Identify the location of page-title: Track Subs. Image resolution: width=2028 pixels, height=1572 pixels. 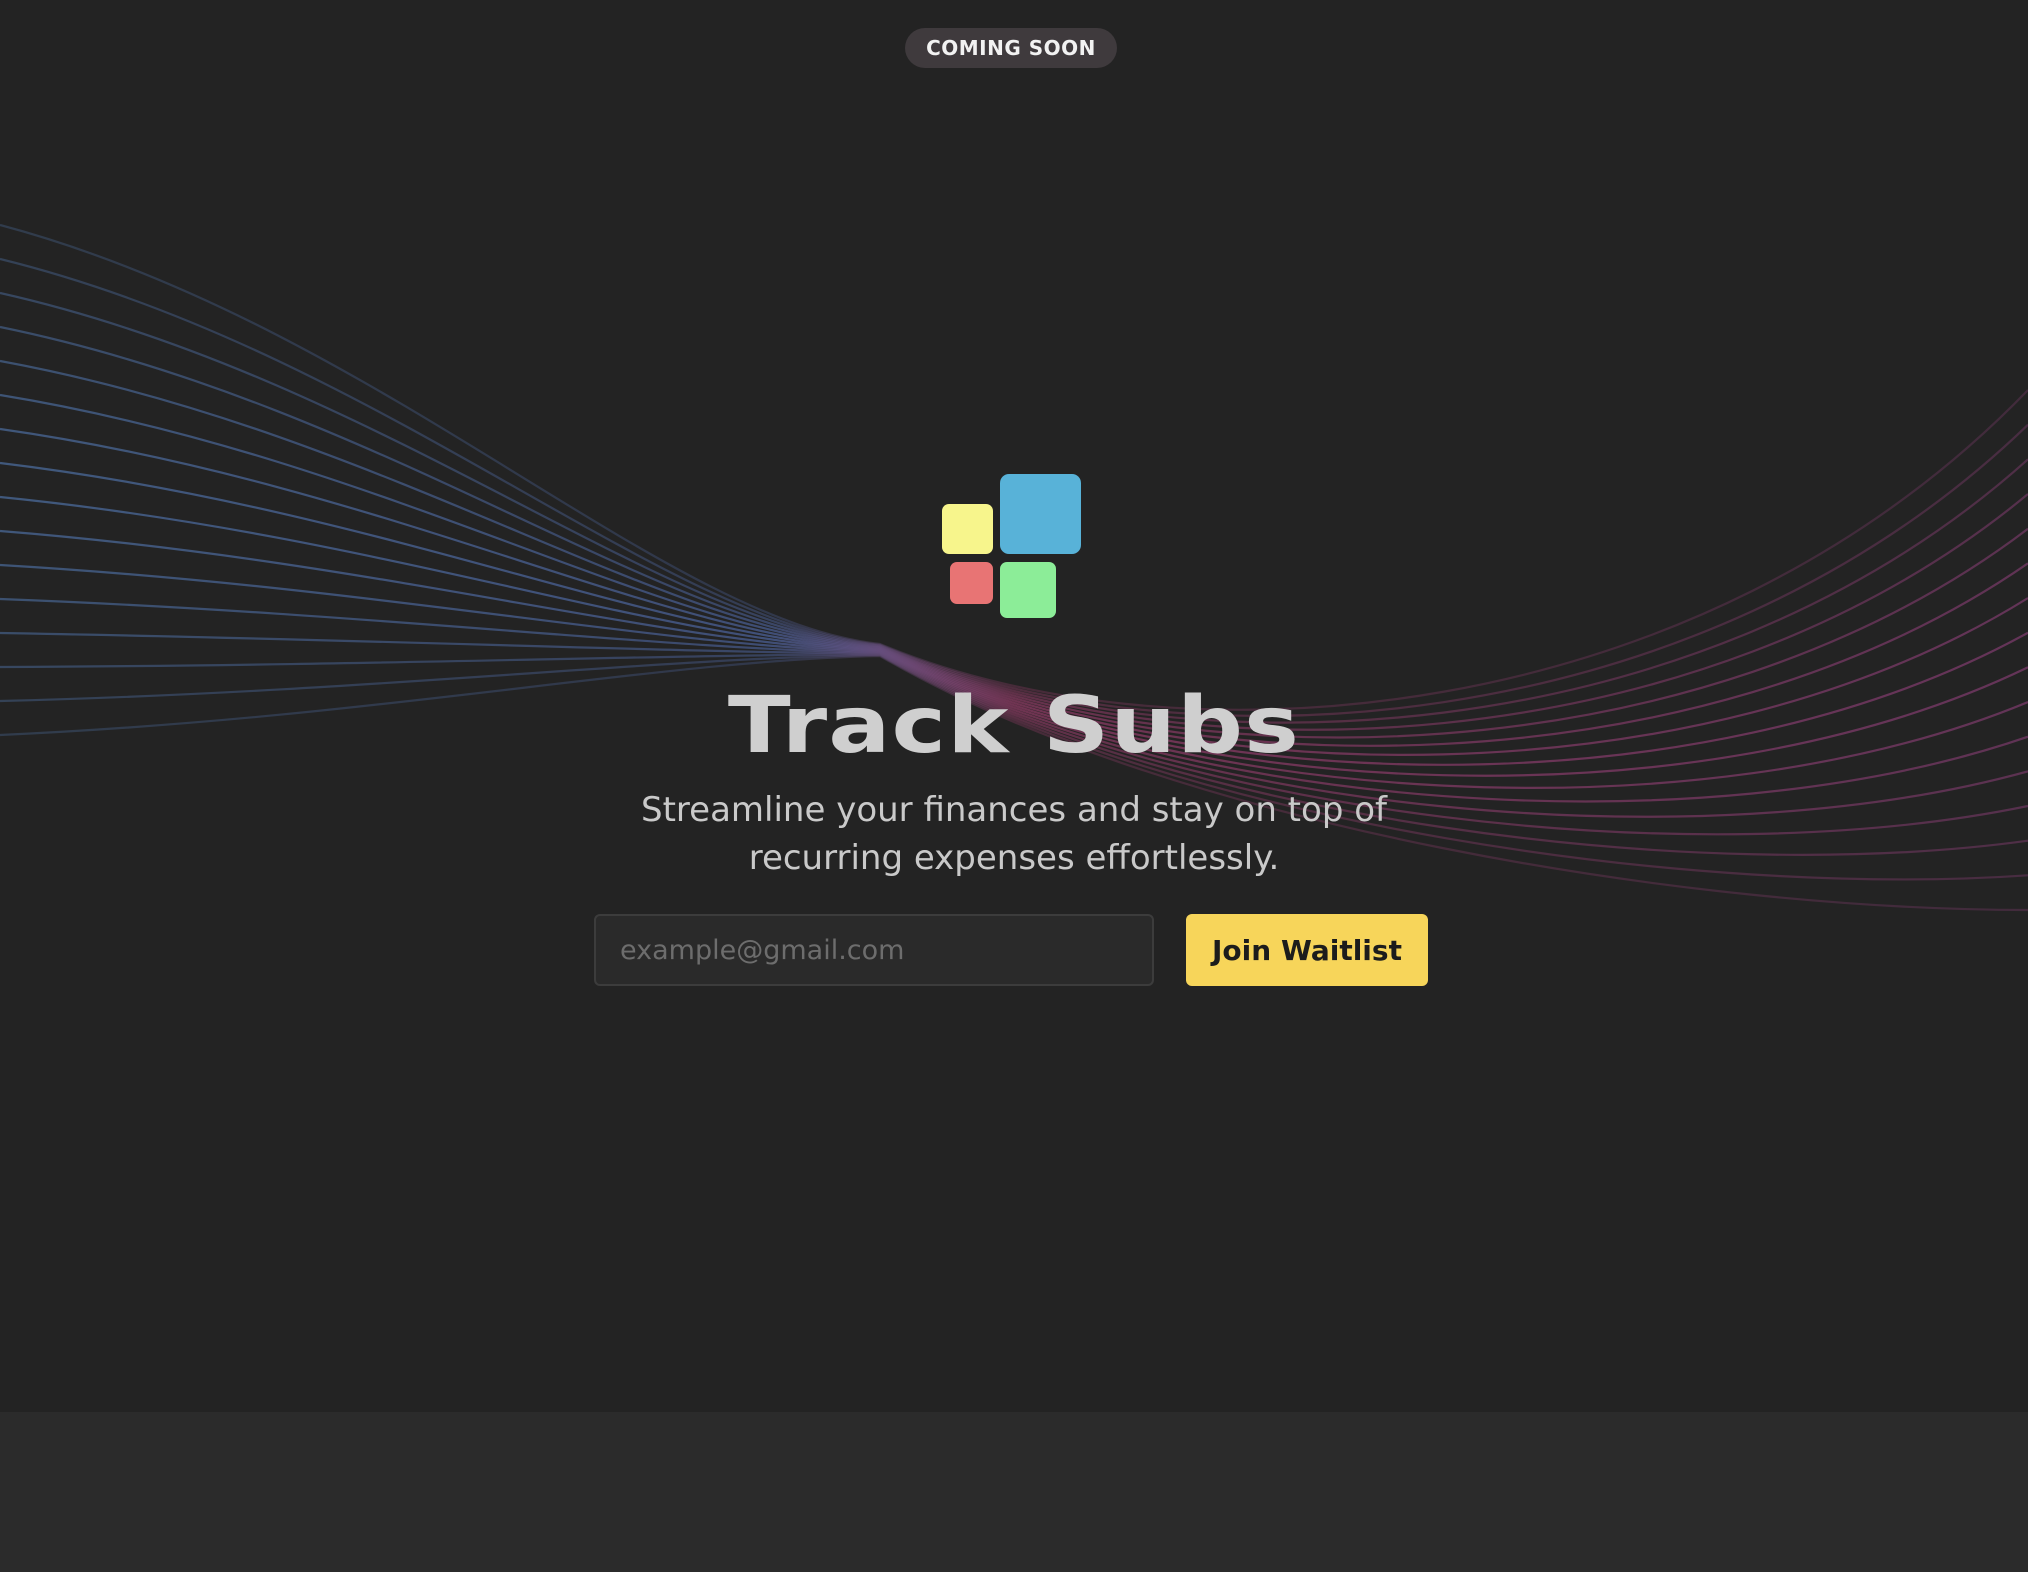
(1014, 726).